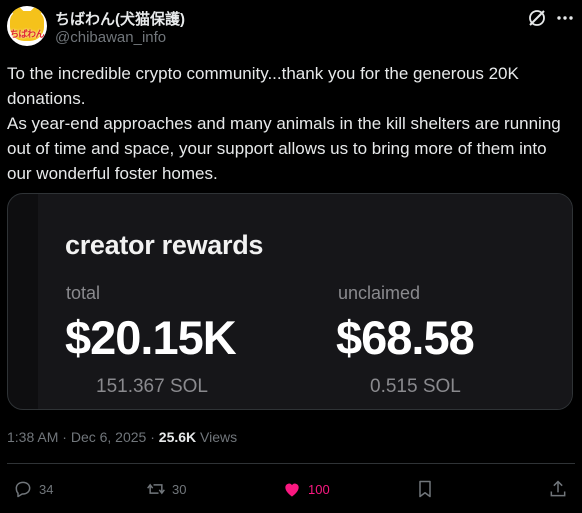 The height and width of the screenshot is (513, 582). Describe the element at coordinates (27, 34) in the screenshot. I see `avatar-logo-text: ちばわん` at that location.